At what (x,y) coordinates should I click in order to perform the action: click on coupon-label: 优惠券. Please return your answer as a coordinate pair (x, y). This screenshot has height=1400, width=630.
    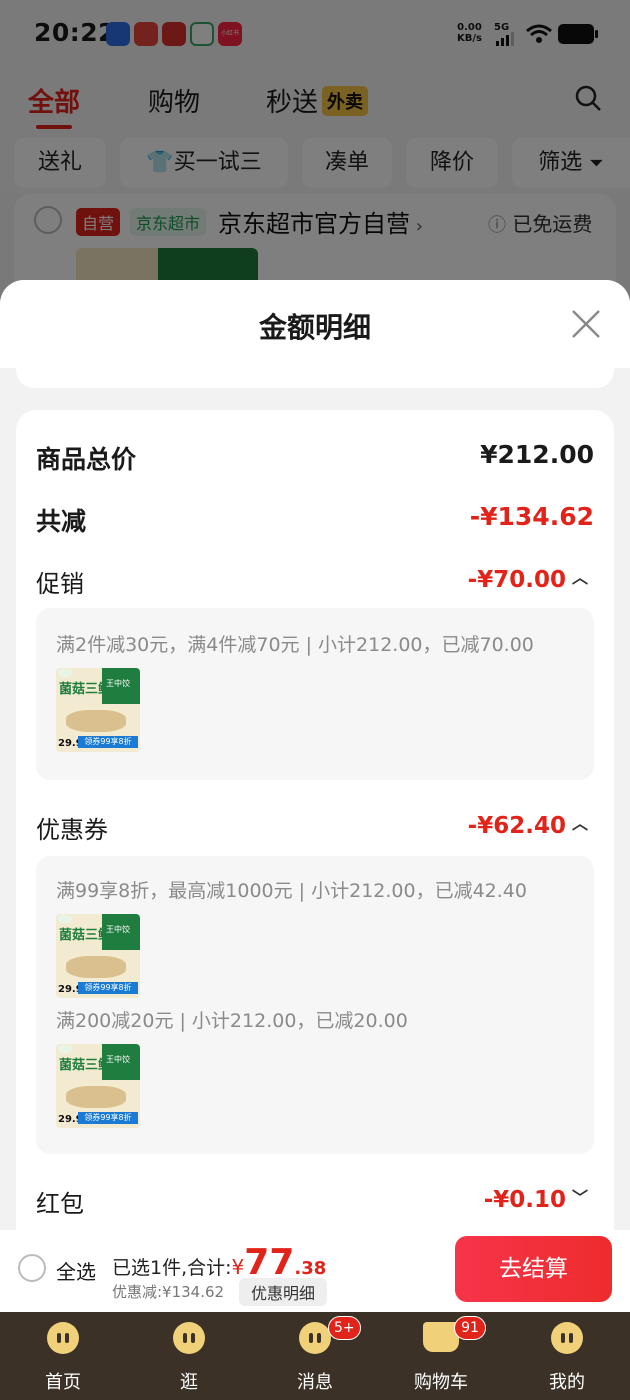
    Looking at the image, I should click on (72, 830).